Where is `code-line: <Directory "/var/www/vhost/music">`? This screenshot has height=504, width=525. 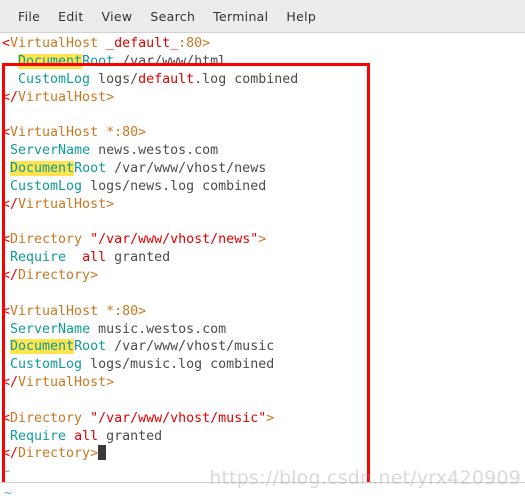
code-line: <Directory "/var/www/vhost/music"> is located at coordinates (138, 418).